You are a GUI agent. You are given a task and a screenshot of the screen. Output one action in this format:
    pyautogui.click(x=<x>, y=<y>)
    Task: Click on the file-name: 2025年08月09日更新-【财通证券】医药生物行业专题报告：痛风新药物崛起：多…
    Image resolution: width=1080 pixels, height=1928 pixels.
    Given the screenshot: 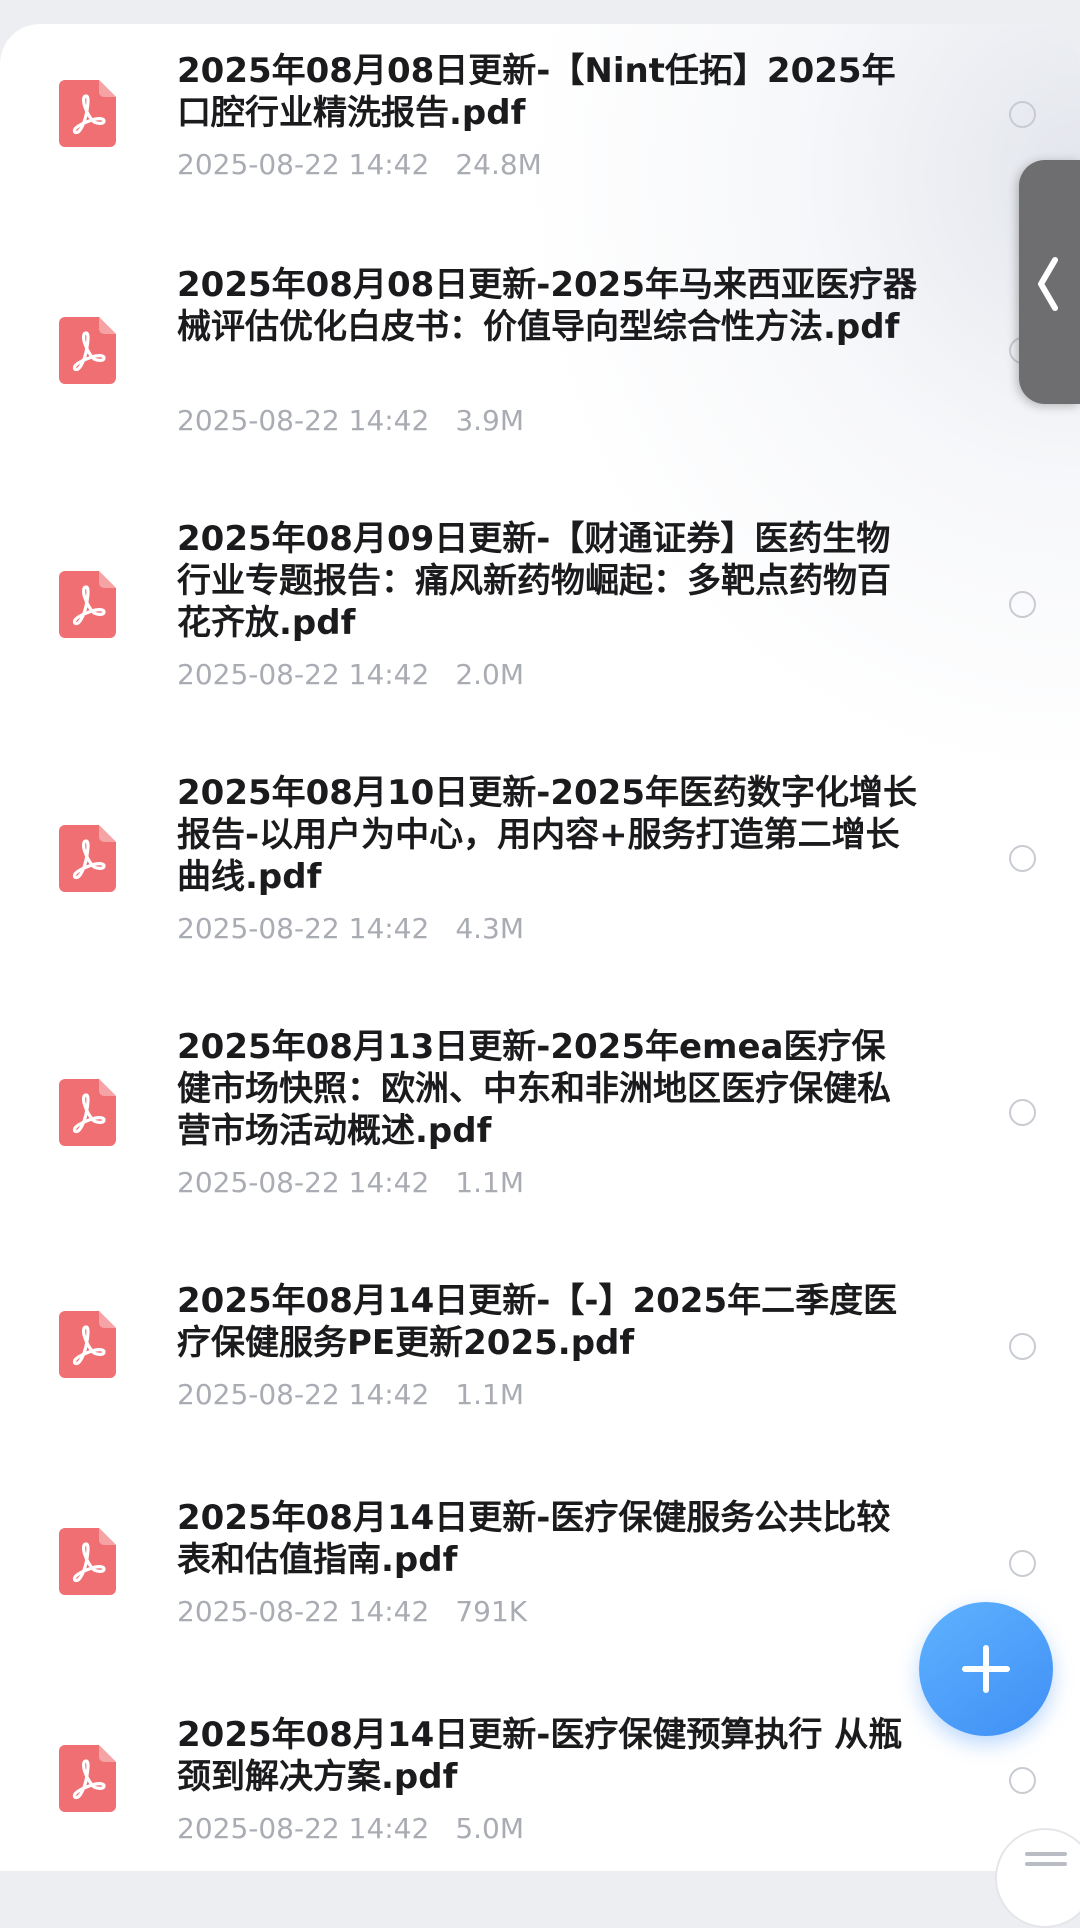 What is the action you would take?
    pyautogui.click(x=547, y=581)
    